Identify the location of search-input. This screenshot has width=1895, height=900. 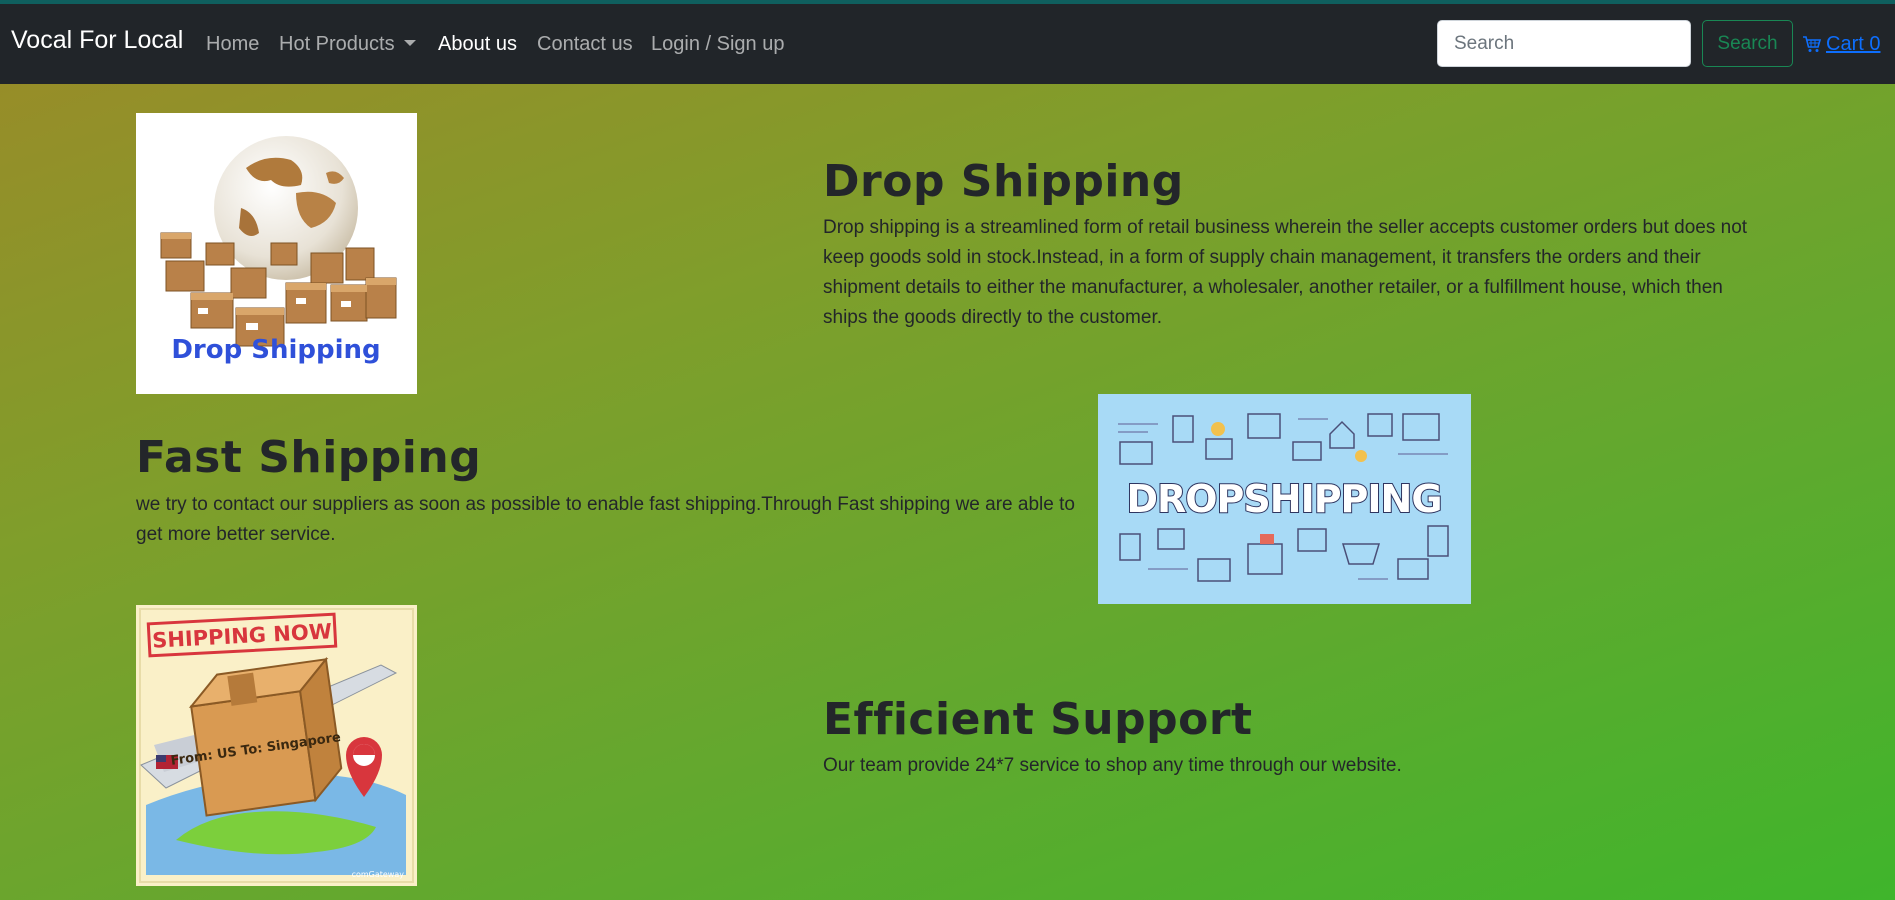
(1564, 43).